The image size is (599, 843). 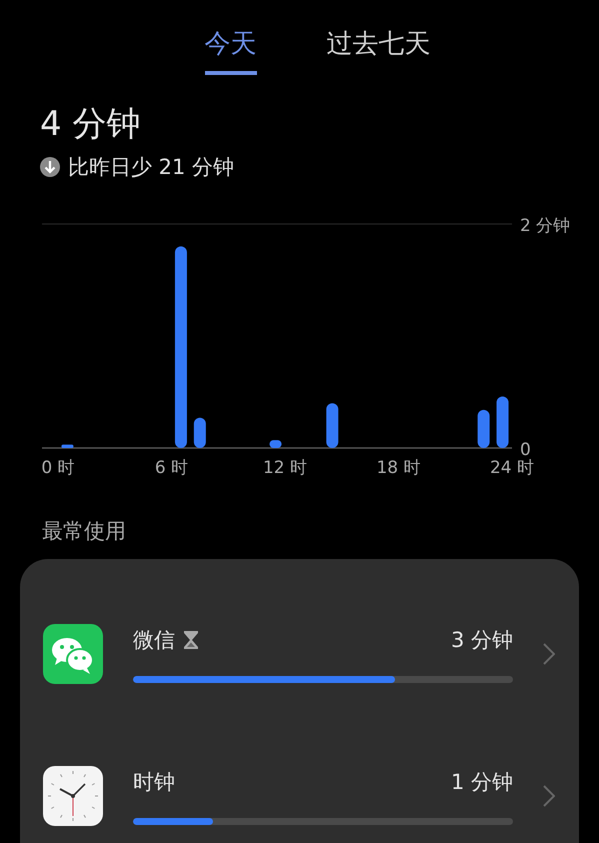 What do you see at coordinates (151, 167) in the screenshot?
I see `comparison-text: 比昨日少 21 分钟` at bounding box center [151, 167].